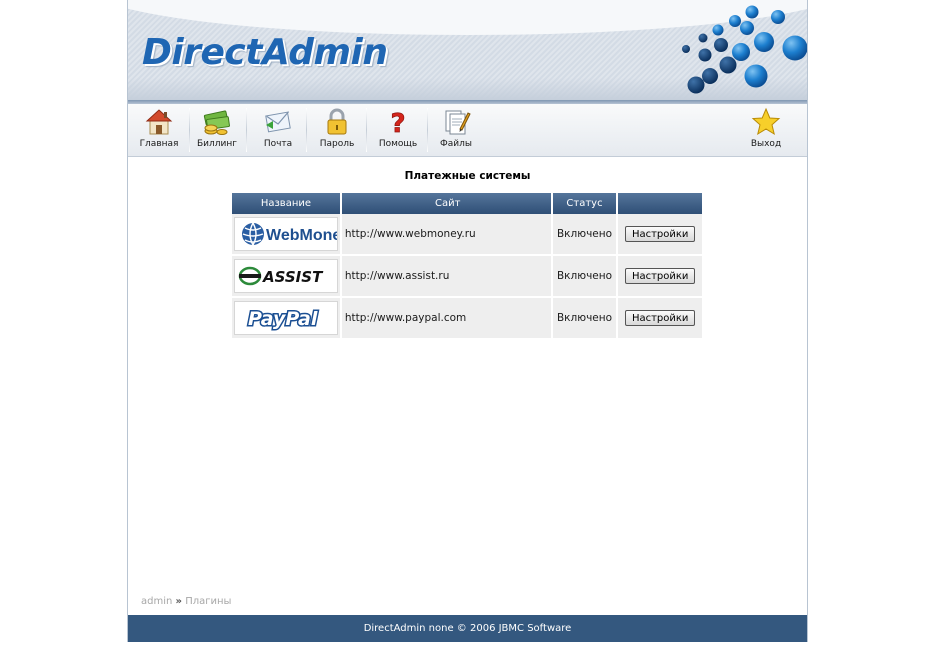 The image size is (935, 662). Describe the element at coordinates (278, 122) in the screenshot. I see `mail-icon` at that location.